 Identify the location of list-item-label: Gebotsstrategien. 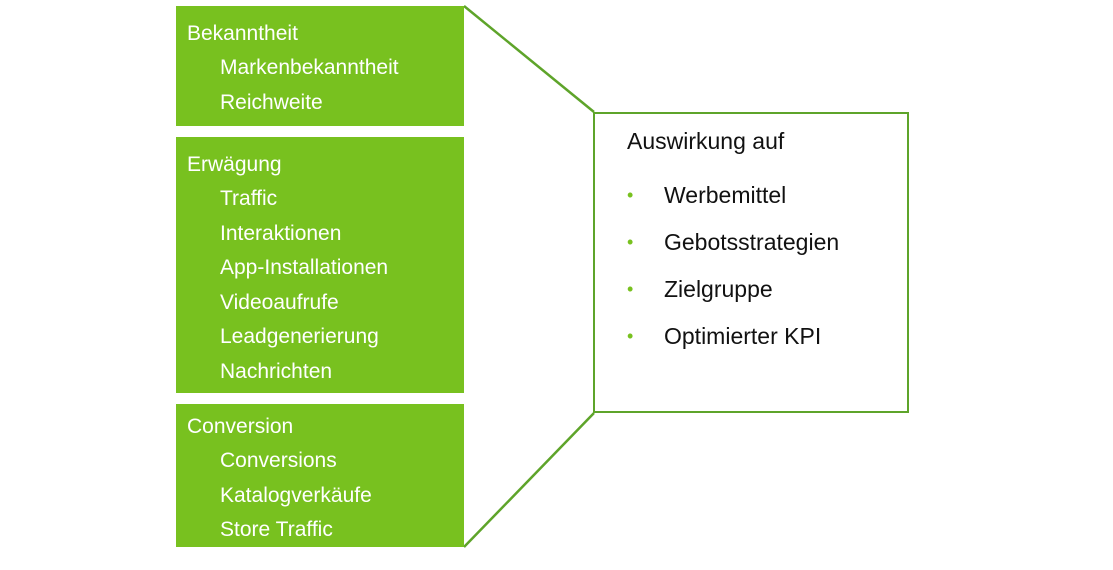
(752, 242).